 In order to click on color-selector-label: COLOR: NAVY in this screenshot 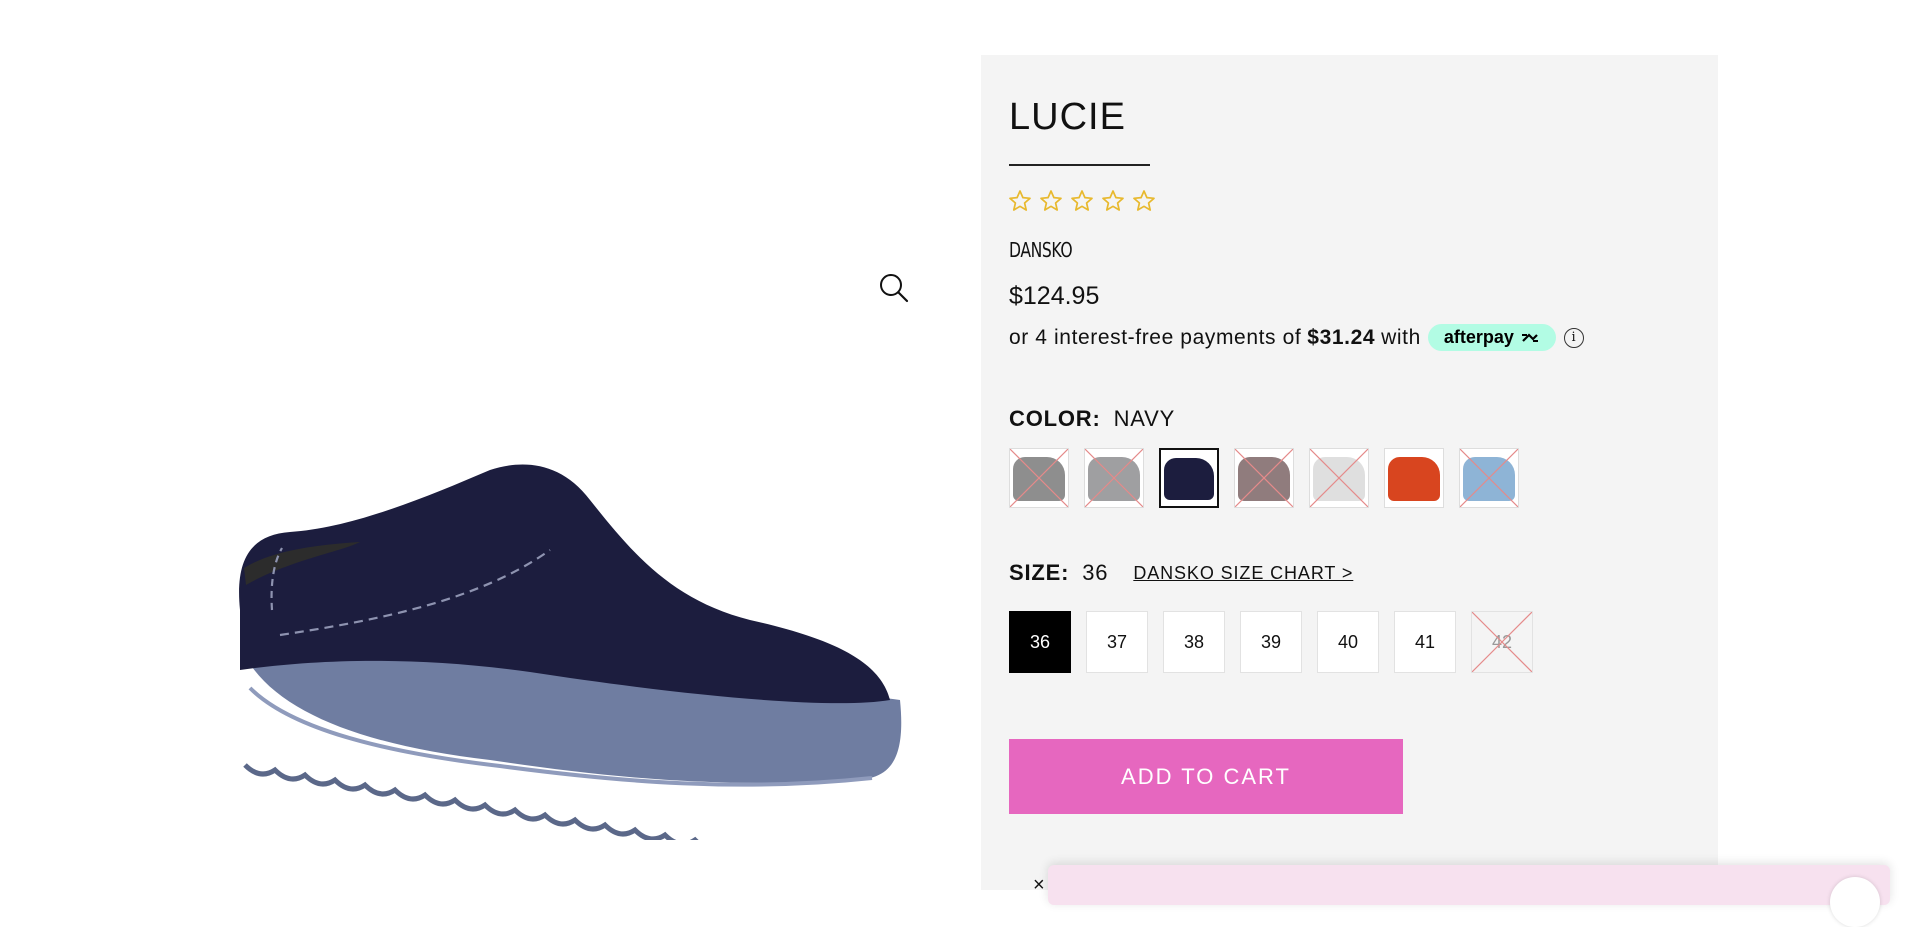, I will do `click(1092, 419)`.